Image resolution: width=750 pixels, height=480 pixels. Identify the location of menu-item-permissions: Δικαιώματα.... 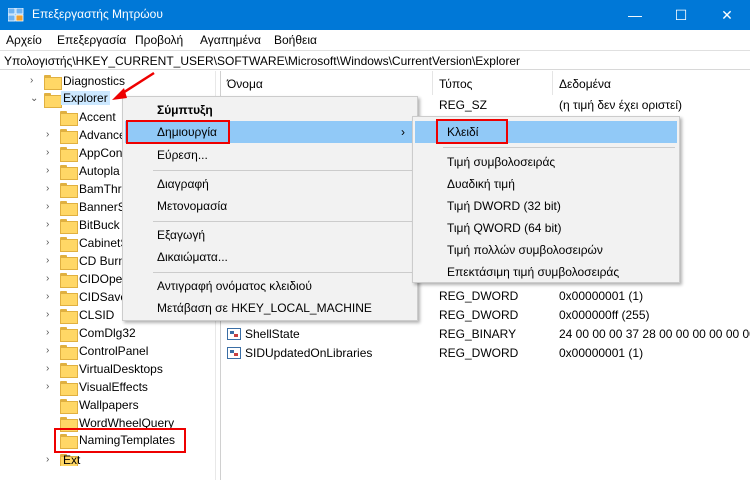
(270, 257).